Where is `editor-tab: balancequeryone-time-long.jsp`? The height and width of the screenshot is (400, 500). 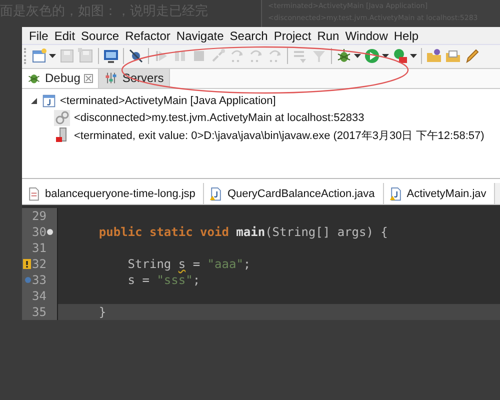 editor-tab: balancequeryone-time-long.jsp is located at coordinates (113, 193).